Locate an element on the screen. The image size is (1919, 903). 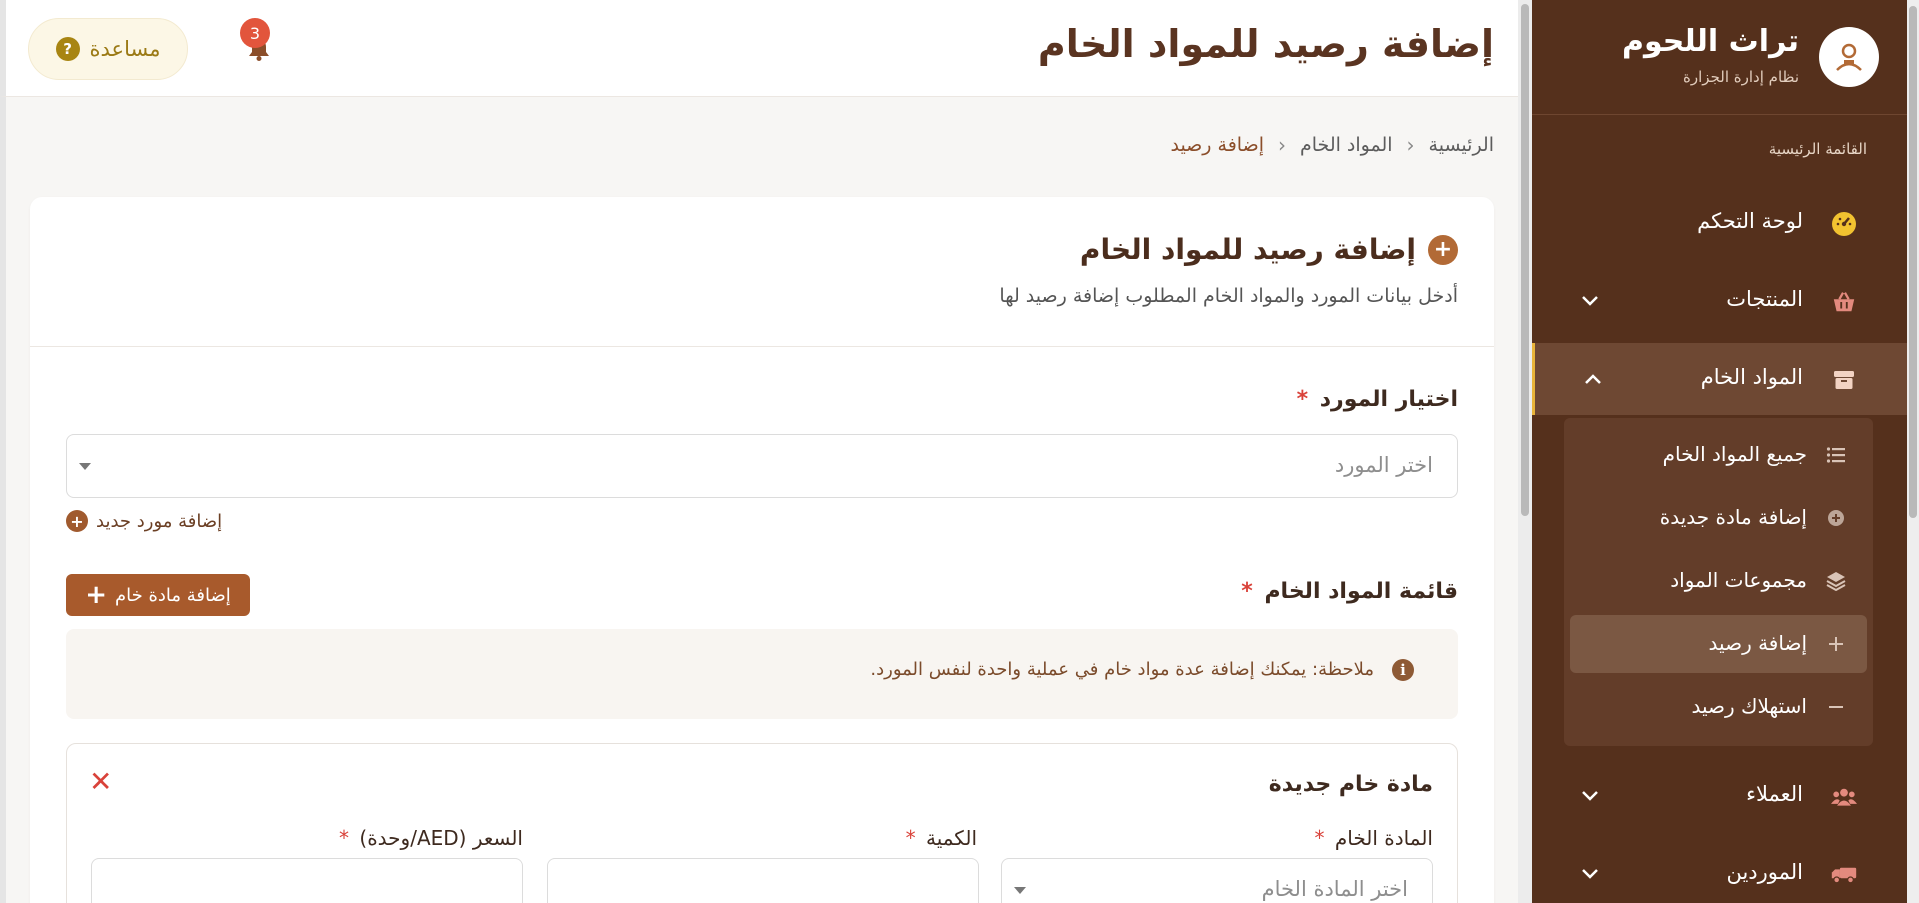
plus-icon is located at coordinates (1836, 644).